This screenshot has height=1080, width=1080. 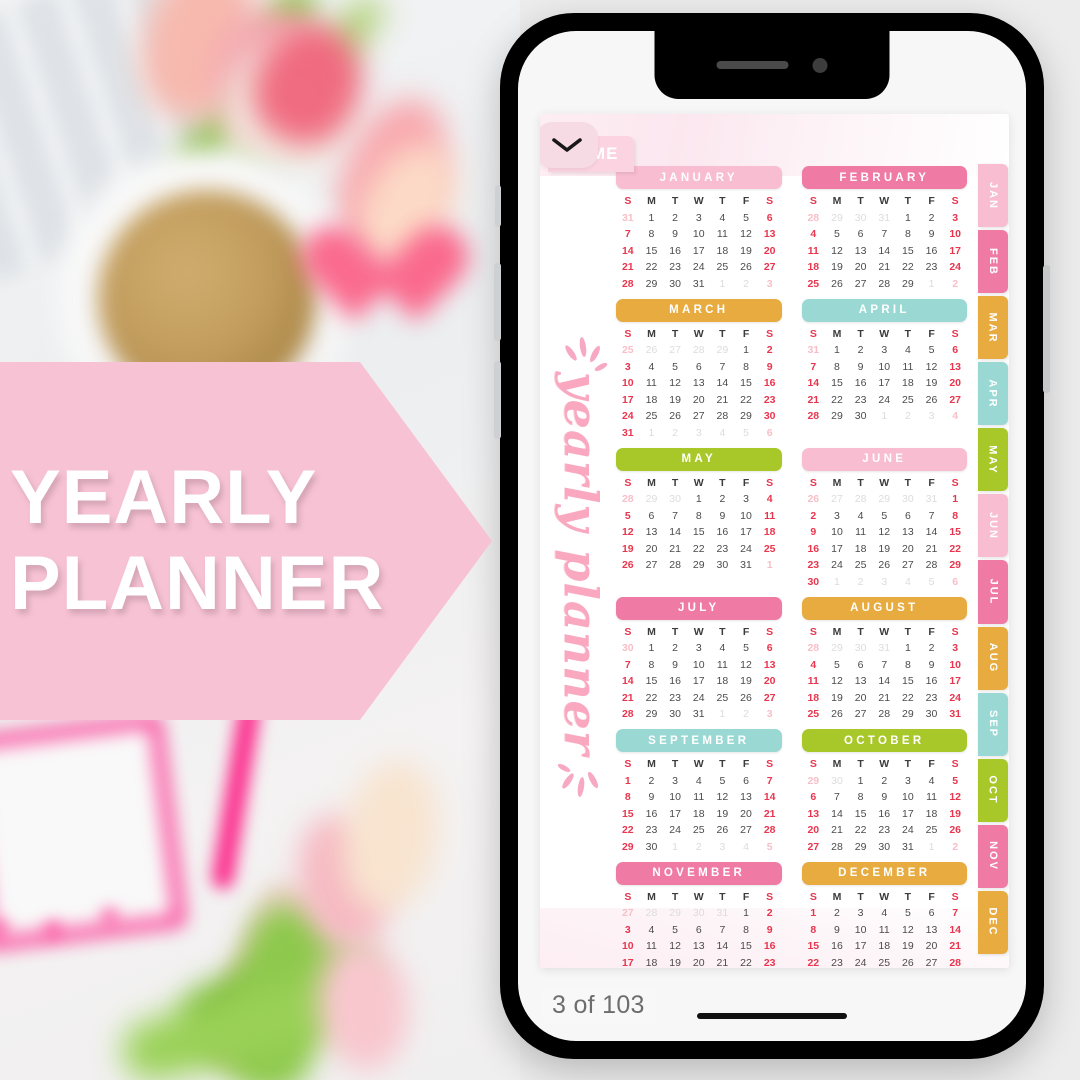 I want to click on calendar-day-cell: 22, so click(x=746, y=400).